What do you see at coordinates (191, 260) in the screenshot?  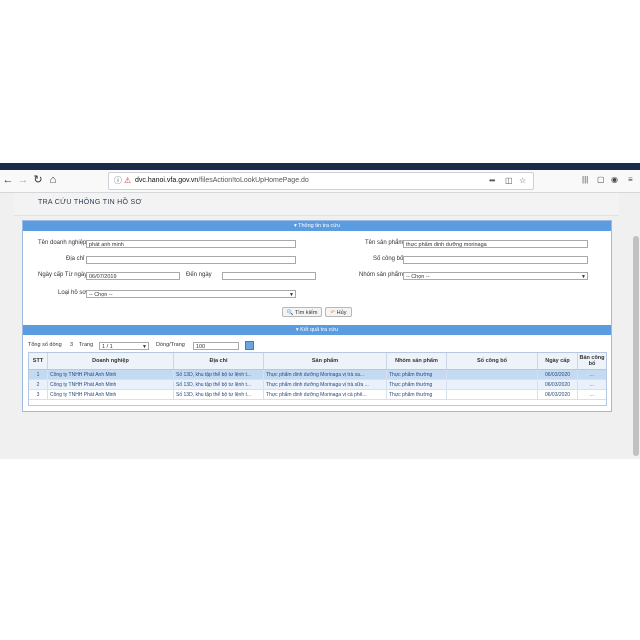 I see `address-input` at bounding box center [191, 260].